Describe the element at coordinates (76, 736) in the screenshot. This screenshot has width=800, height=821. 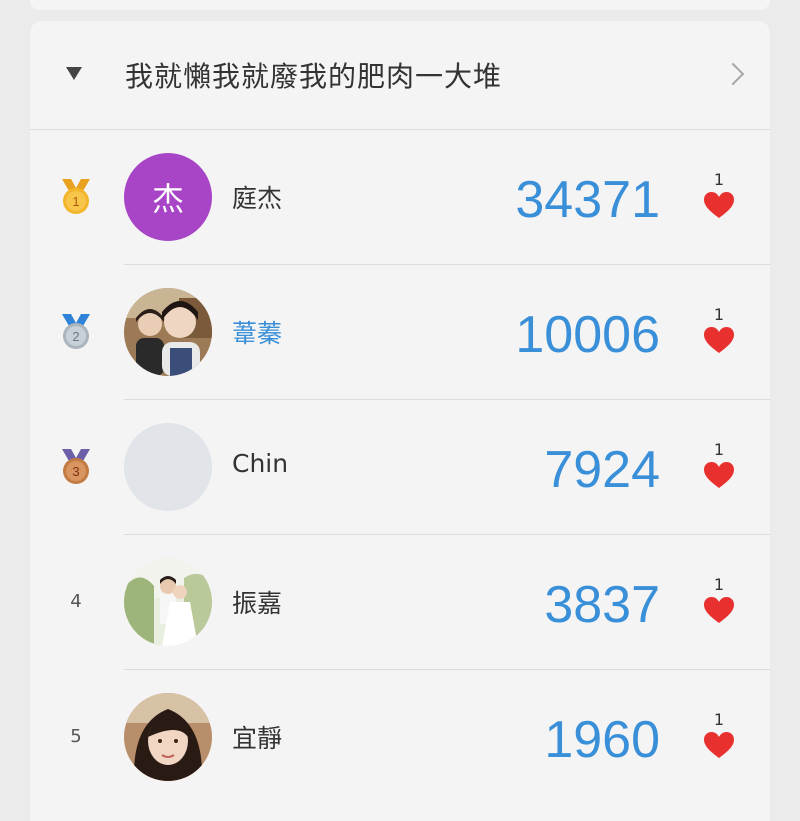
I see `rank-number: 5` at that location.